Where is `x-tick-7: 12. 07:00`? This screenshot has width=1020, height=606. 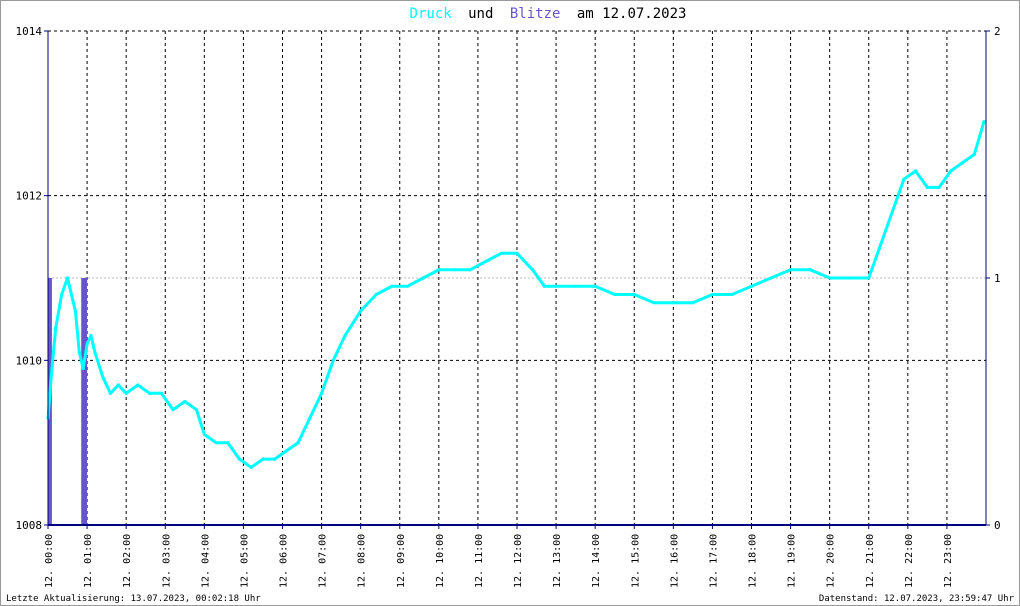
x-tick-7: 12. 07:00 is located at coordinates (323, 561).